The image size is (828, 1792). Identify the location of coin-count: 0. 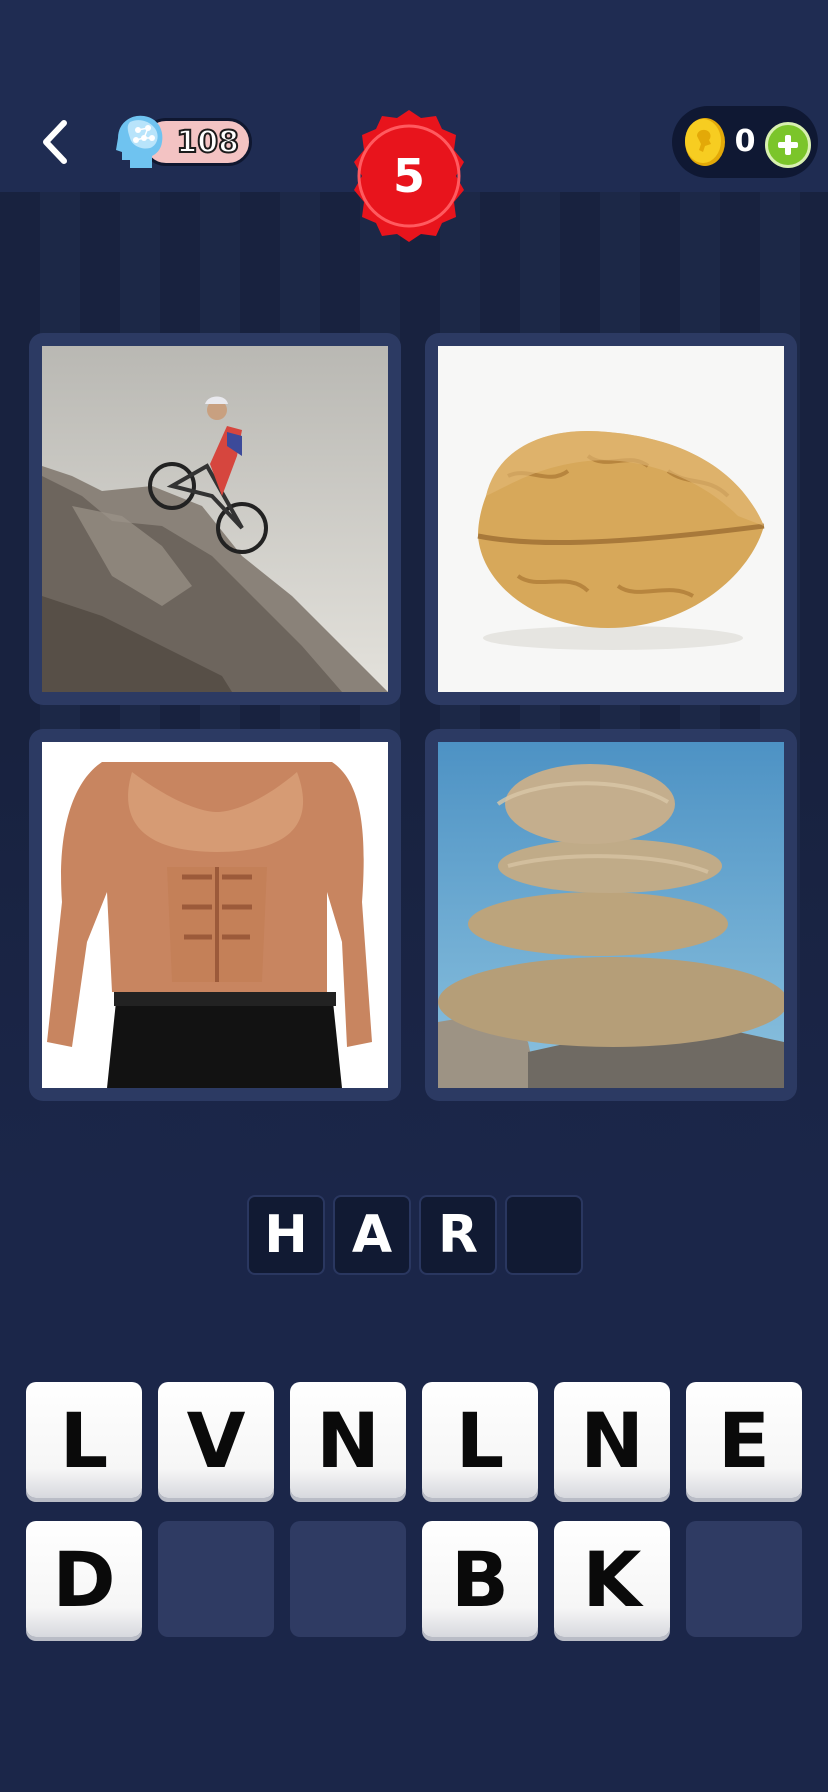
(745, 141).